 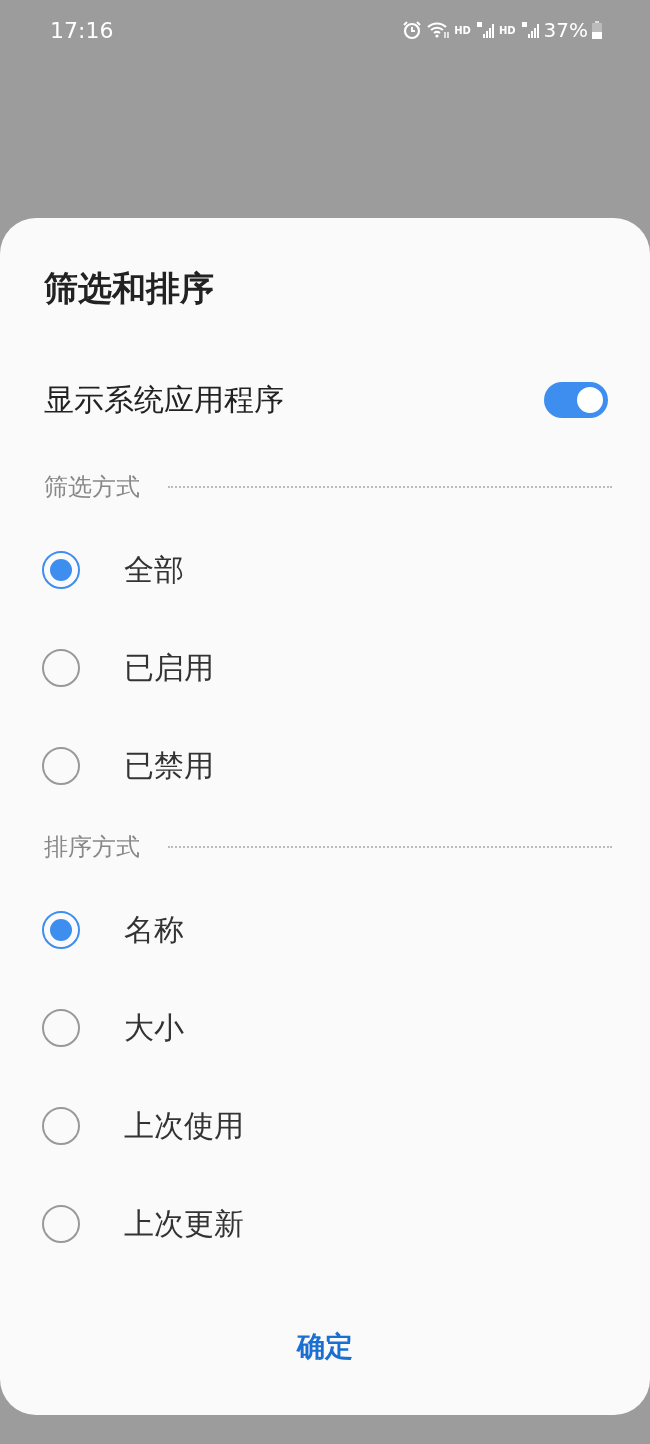 What do you see at coordinates (438, 30) in the screenshot?
I see `wifi-icon` at bounding box center [438, 30].